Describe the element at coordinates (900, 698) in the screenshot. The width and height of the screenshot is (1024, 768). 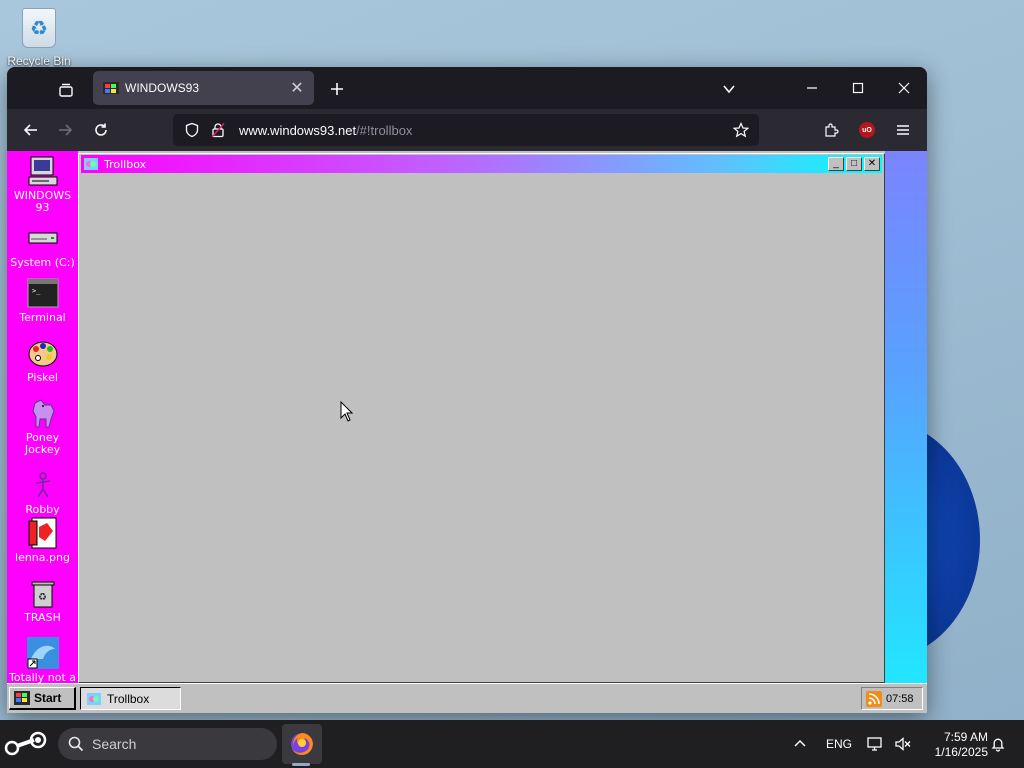
I see `w93-clock: 07:58` at that location.